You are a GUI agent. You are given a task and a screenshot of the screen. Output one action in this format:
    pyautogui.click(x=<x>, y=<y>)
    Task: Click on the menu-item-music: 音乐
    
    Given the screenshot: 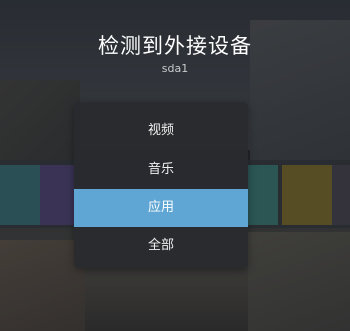 What is the action you would take?
    pyautogui.click(x=161, y=170)
    